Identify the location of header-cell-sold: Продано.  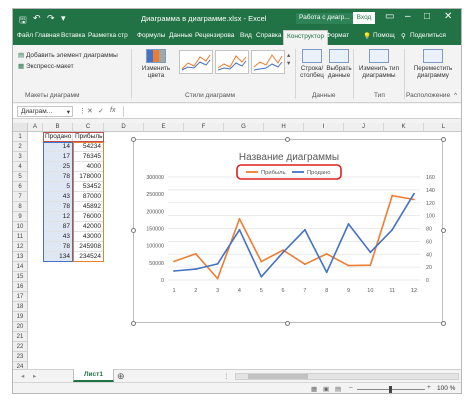
(58, 137).